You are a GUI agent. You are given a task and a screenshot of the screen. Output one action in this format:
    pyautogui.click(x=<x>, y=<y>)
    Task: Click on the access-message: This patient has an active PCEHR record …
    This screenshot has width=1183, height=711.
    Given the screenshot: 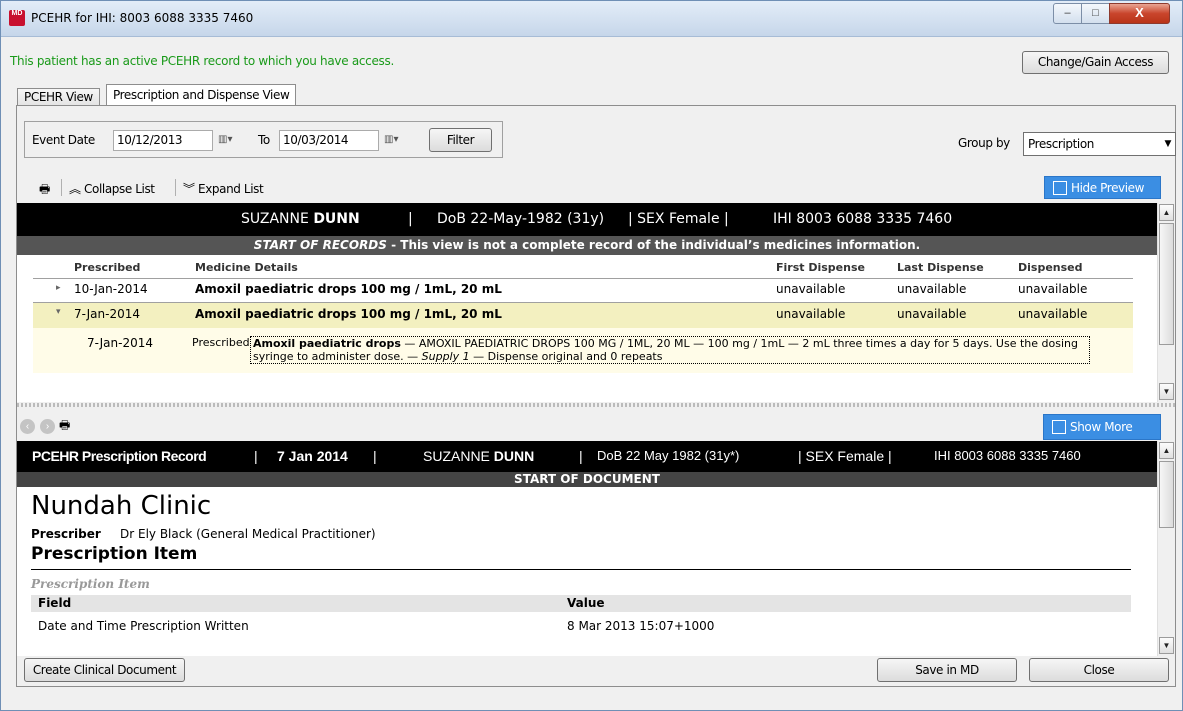 What is the action you would take?
    pyautogui.click(x=202, y=61)
    